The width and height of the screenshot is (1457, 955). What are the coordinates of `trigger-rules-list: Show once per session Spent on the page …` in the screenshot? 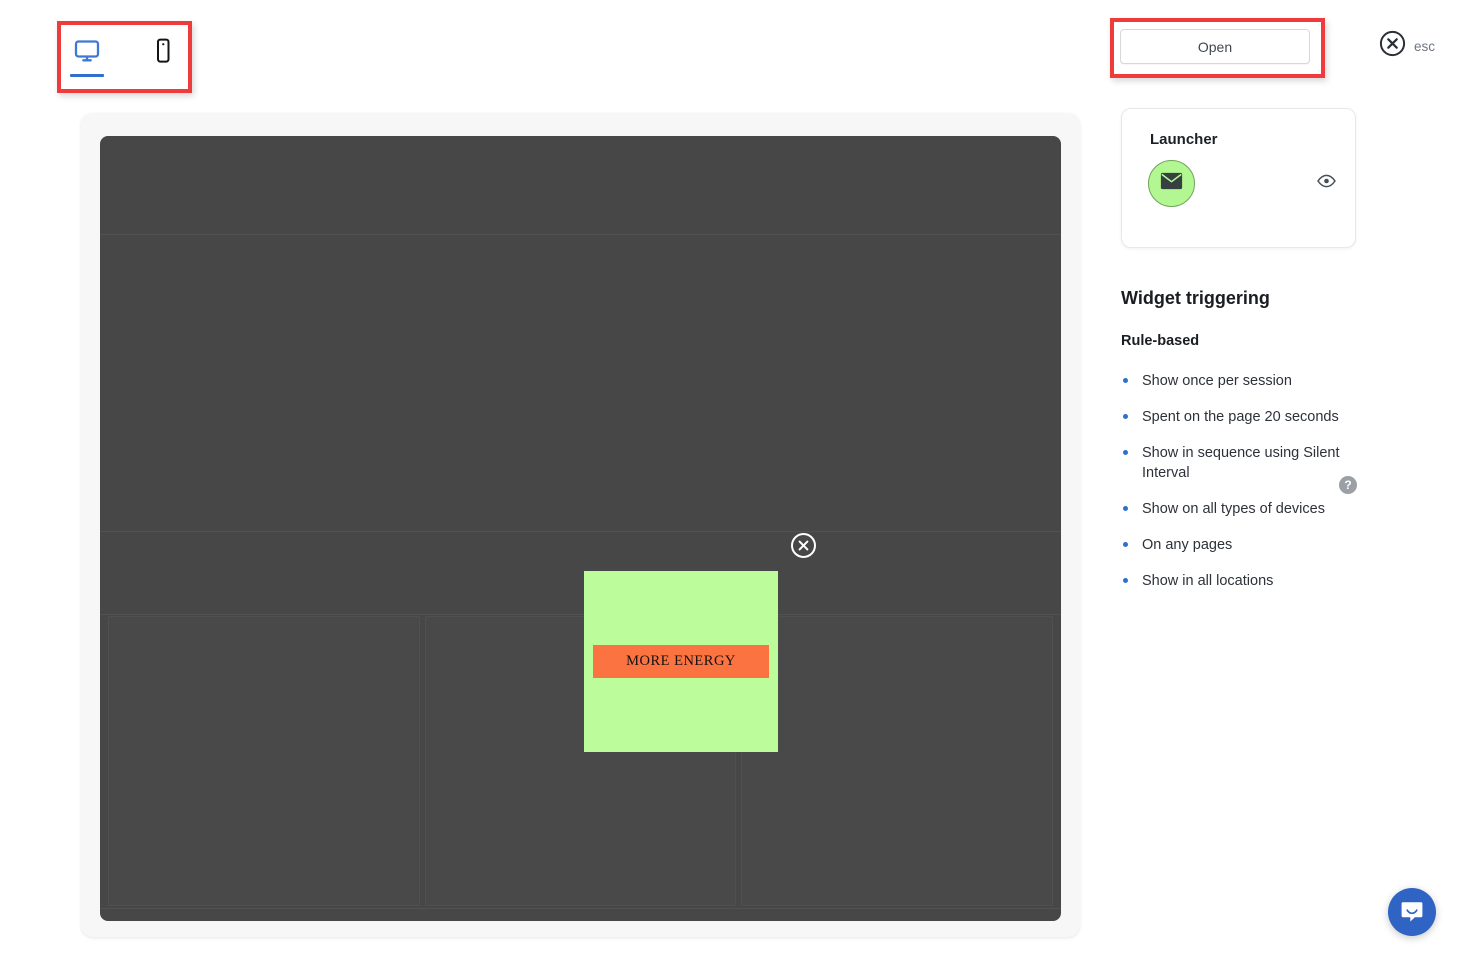 It's located at (1246, 489).